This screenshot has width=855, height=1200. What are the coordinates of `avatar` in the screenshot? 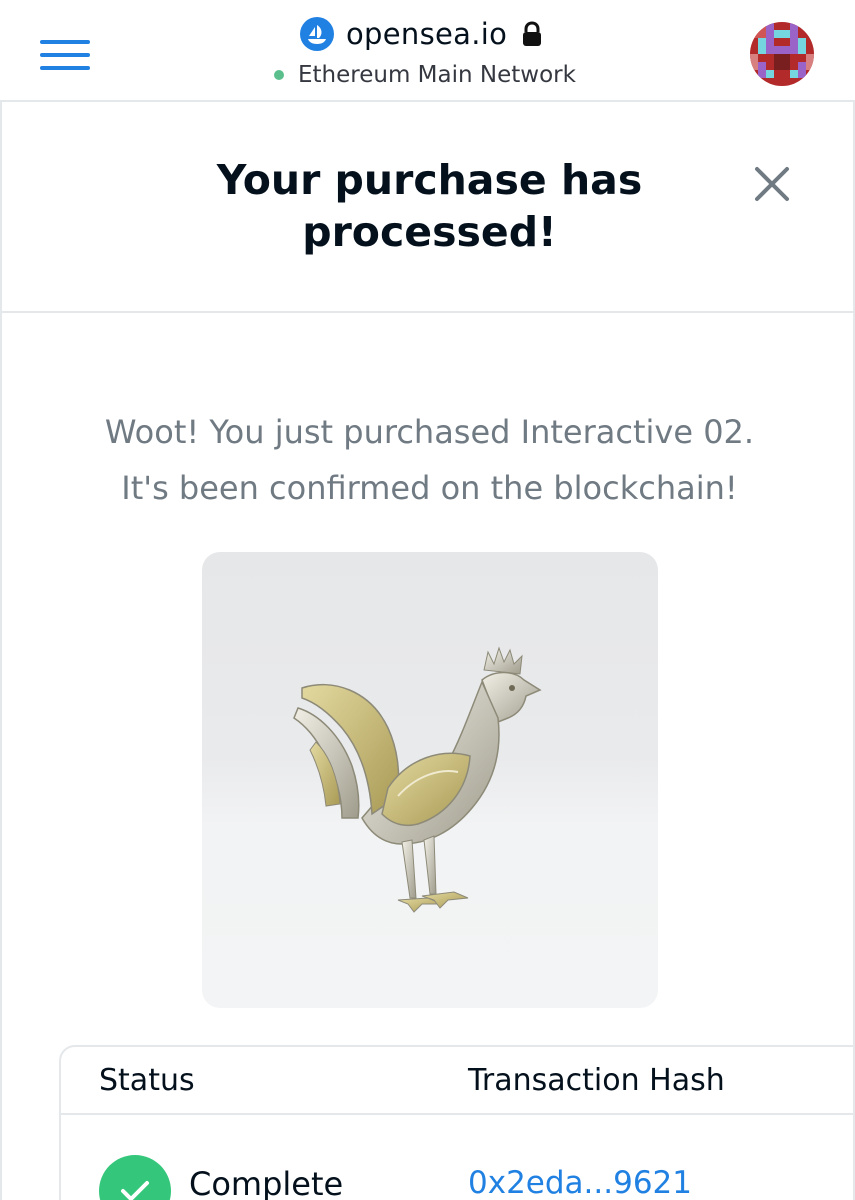 It's located at (782, 54).